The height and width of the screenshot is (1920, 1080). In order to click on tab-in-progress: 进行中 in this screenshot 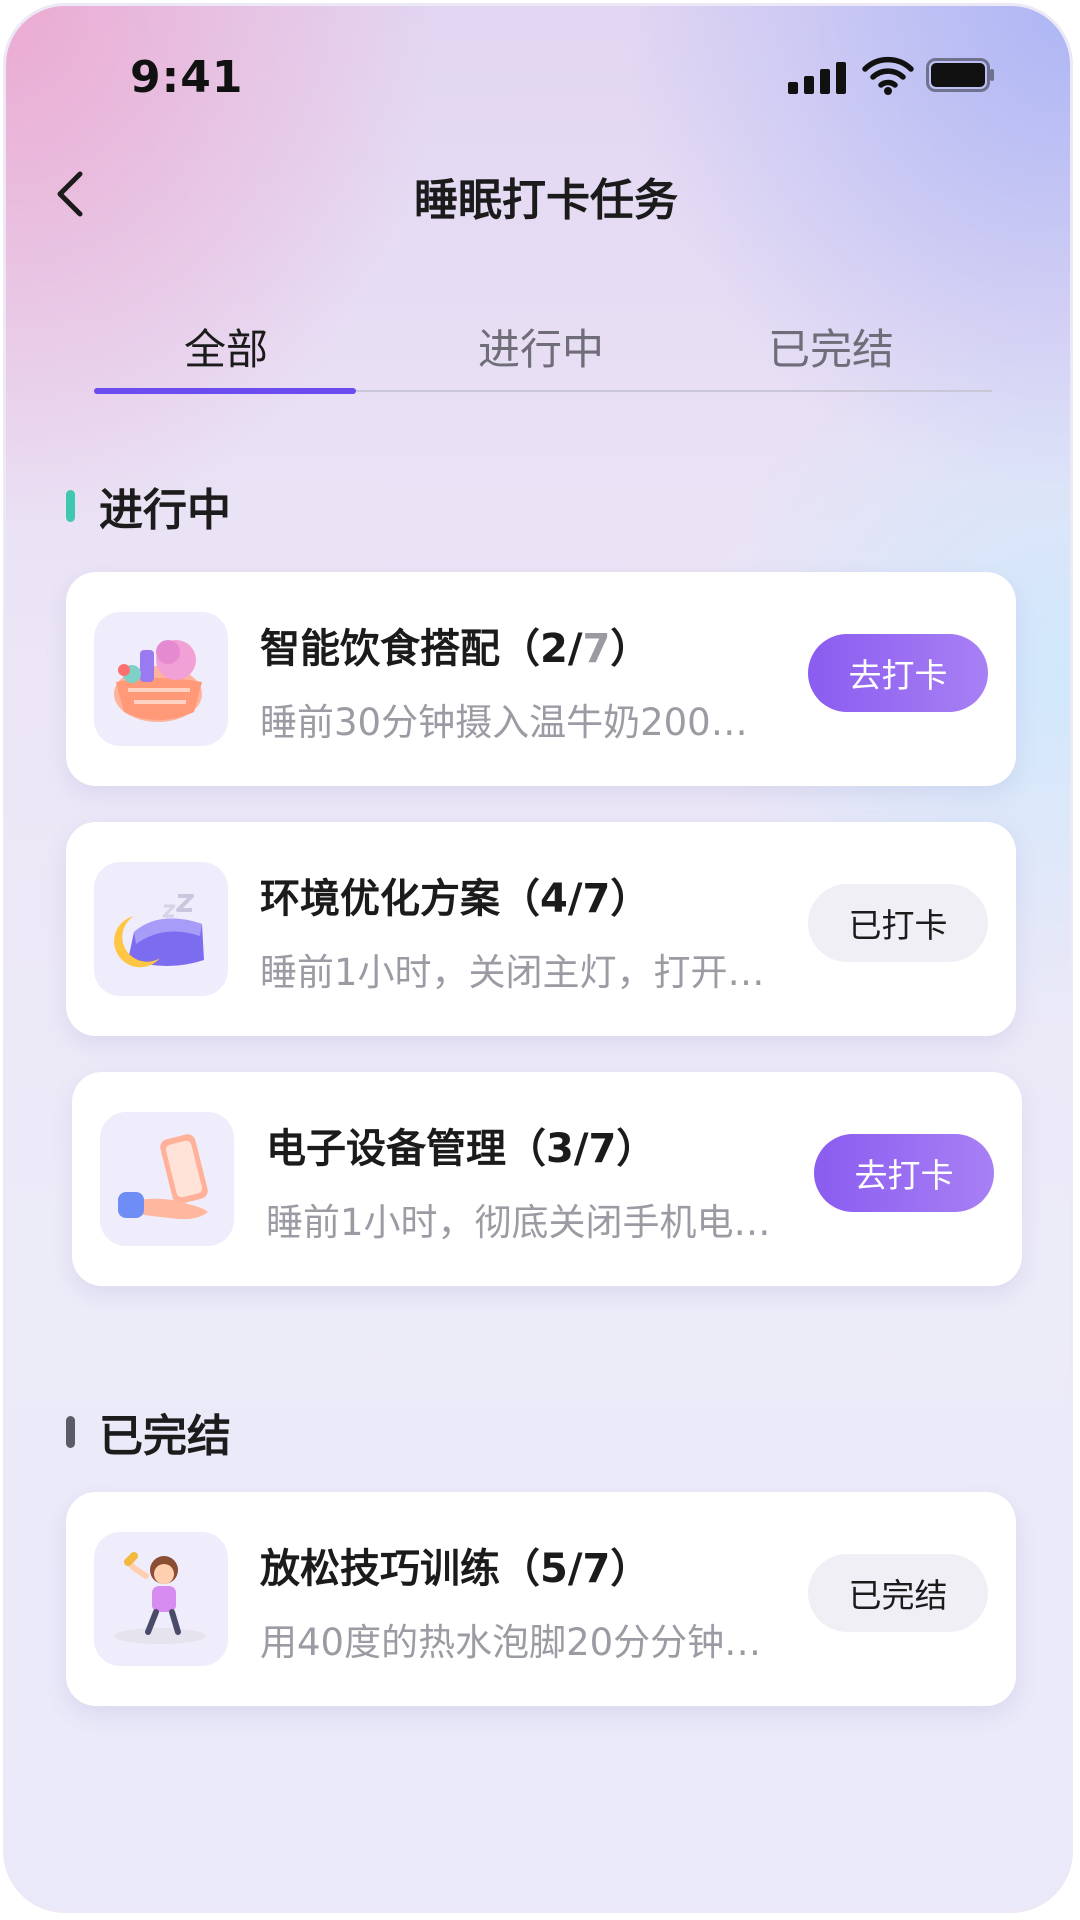, I will do `click(541, 346)`.